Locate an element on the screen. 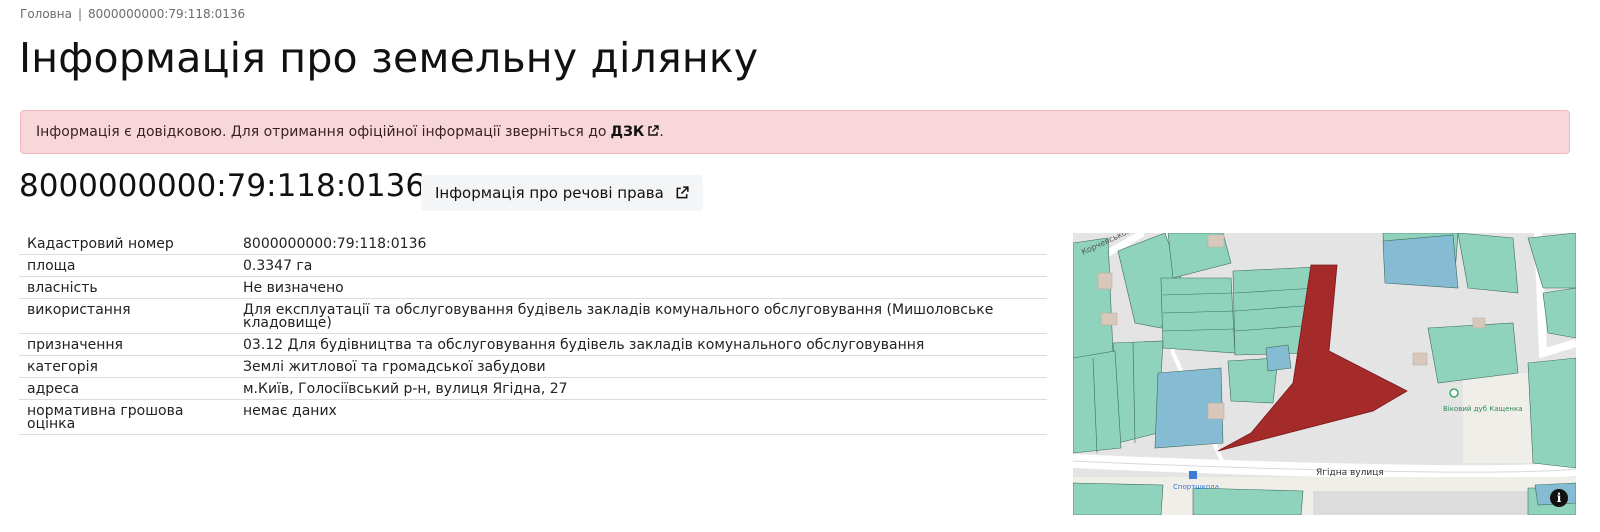 Image resolution: width=1600 pixels, height=532 pixels. row-label: власність is located at coordinates (127, 287).